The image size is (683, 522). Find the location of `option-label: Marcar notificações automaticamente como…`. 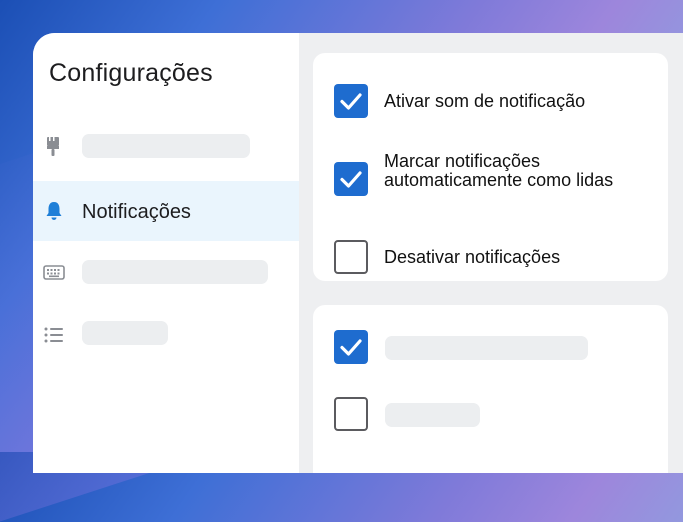

option-label: Marcar notificações automaticamente como… is located at coordinates (499, 170).